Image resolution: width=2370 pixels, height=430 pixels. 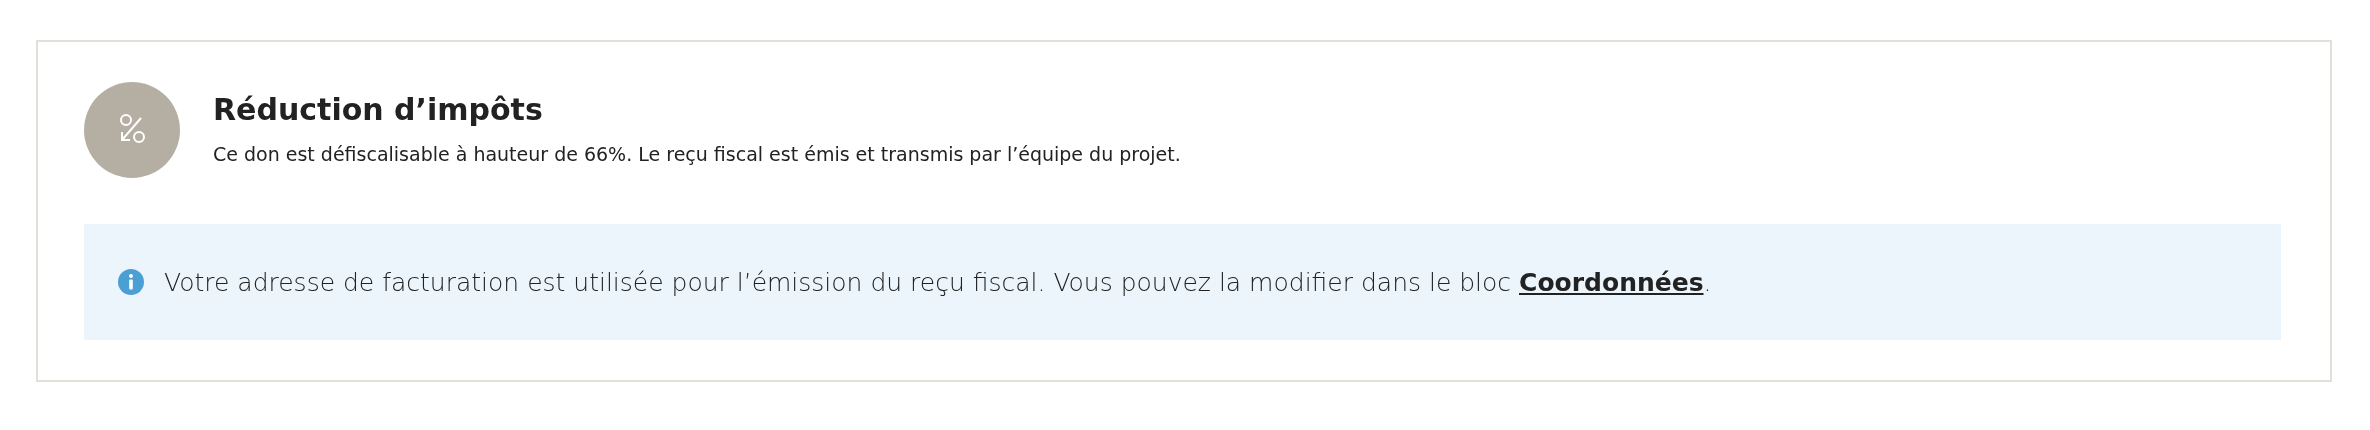 I want to click on coordinates-link: Coordonnées, so click(x=1611, y=282).